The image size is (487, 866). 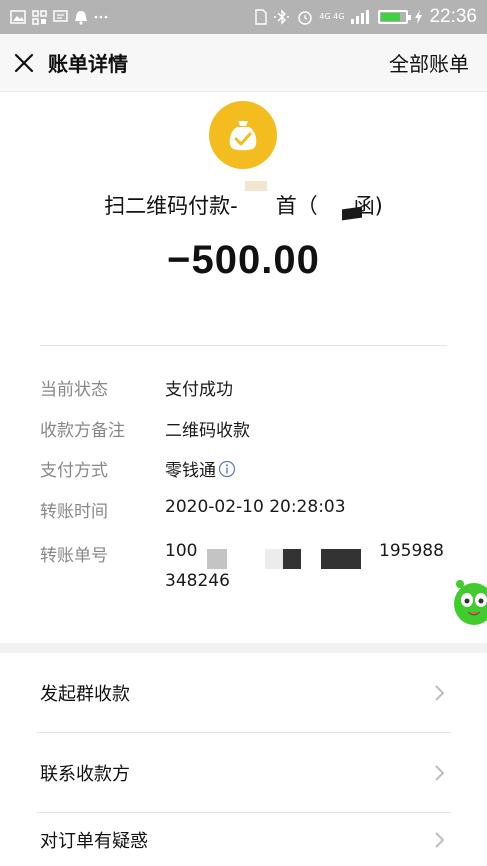 What do you see at coordinates (411, 551) in the screenshot?
I see `transaction-id-suffix: 195988` at bounding box center [411, 551].